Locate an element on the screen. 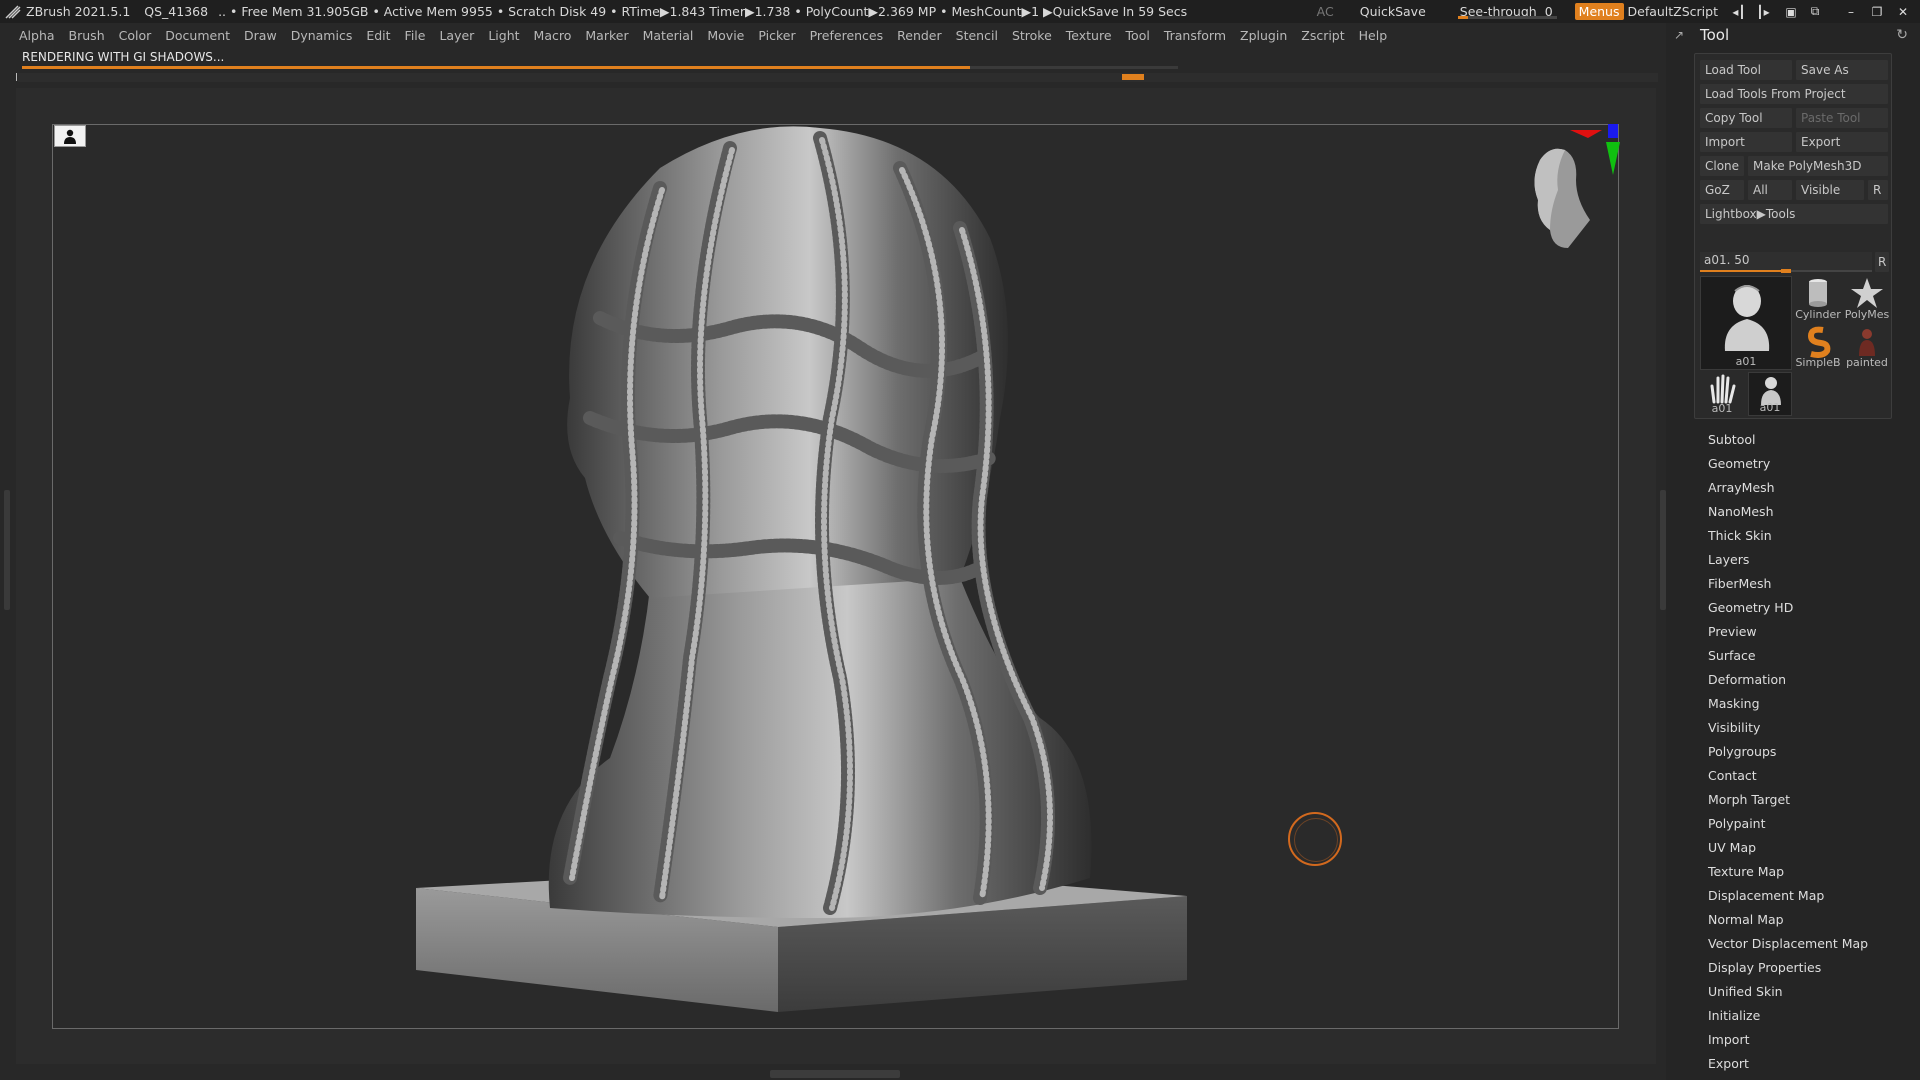  section-uv-map: UV Map is located at coordinates (1788, 848).